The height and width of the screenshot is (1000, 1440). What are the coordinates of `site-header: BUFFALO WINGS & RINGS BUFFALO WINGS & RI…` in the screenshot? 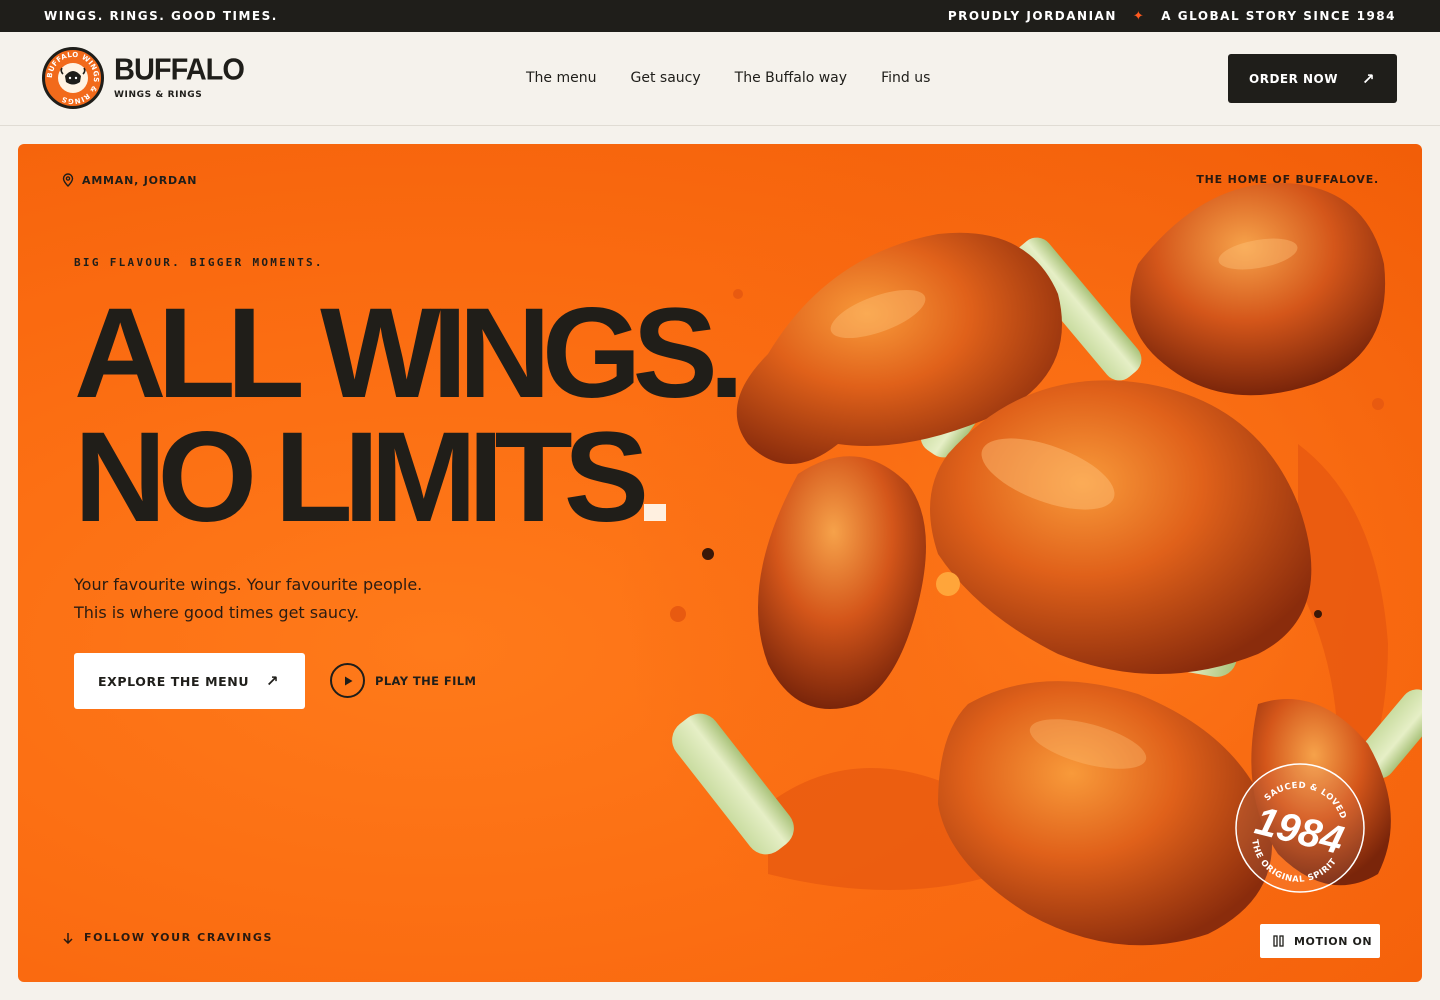 It's located at (720, 79).